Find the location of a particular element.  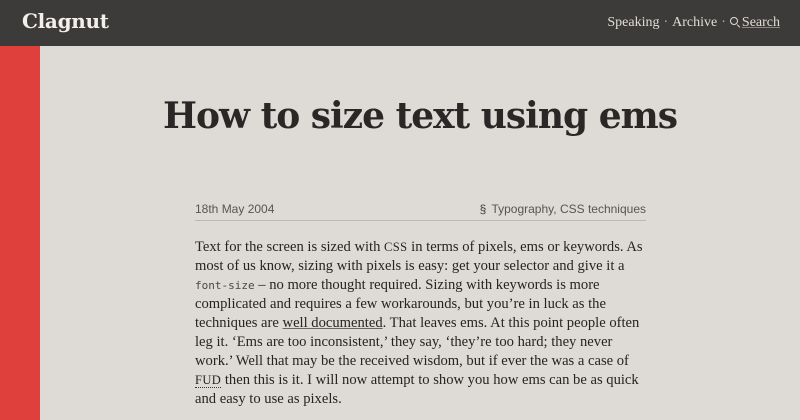

nav-search-link: Search is located at coordinates (761, 23).